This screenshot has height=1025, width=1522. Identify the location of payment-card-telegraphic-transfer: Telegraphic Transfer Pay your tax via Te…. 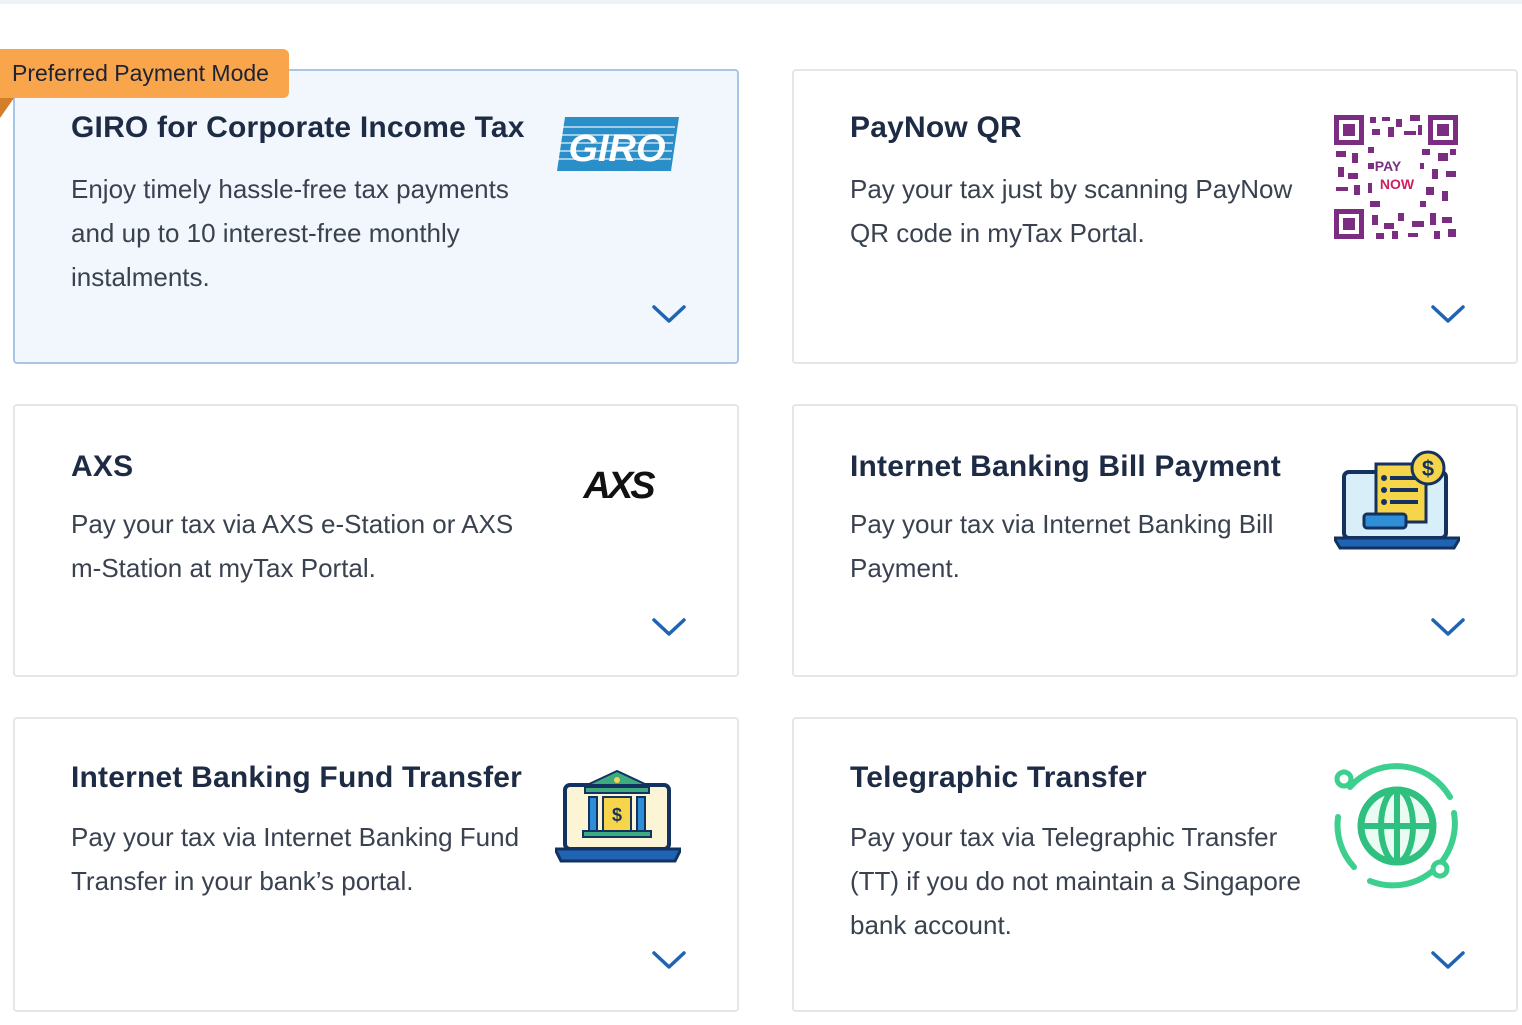
(1155, 864).